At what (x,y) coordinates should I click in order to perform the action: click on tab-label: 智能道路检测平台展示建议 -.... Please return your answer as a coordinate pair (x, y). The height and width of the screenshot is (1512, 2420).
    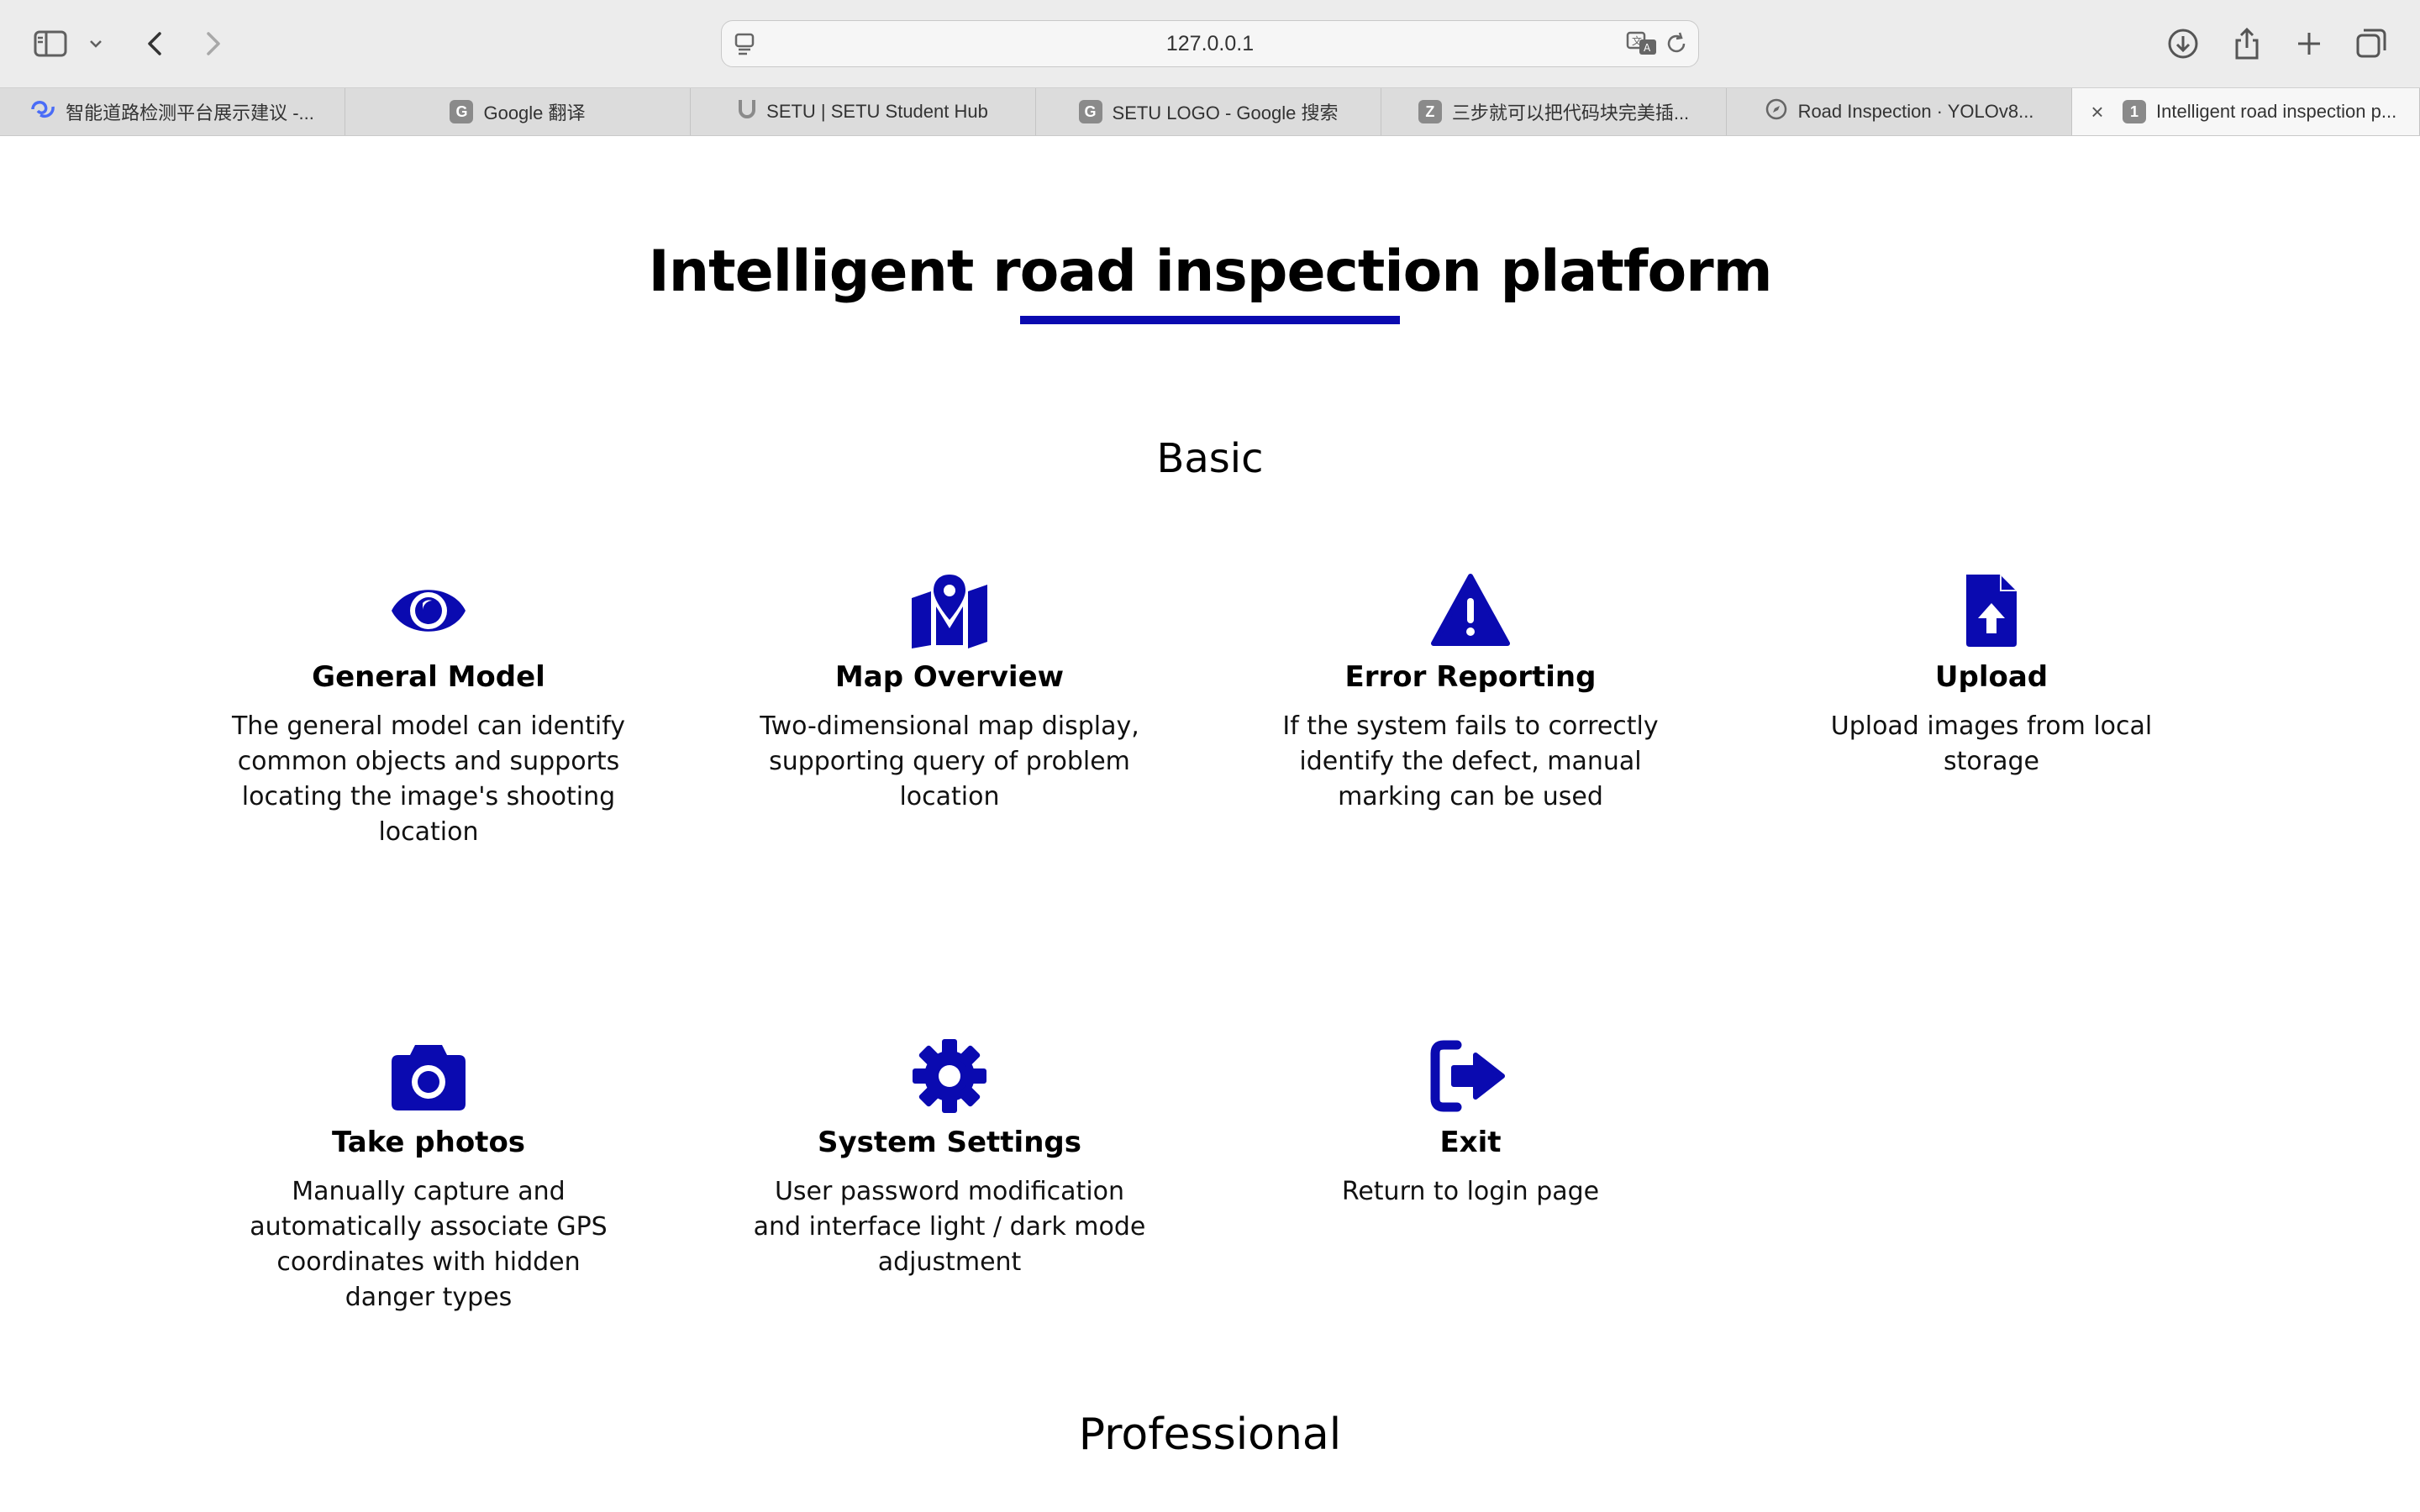
    Looking at the image, I should click on (190, 112).